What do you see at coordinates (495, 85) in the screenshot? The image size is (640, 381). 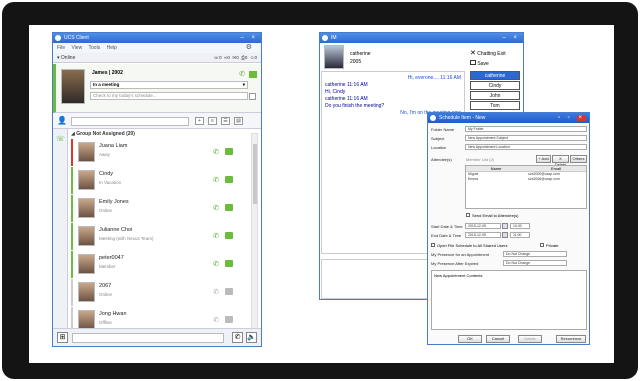 I see `chat-participant: Cindy` at bounding box center [495, 85].